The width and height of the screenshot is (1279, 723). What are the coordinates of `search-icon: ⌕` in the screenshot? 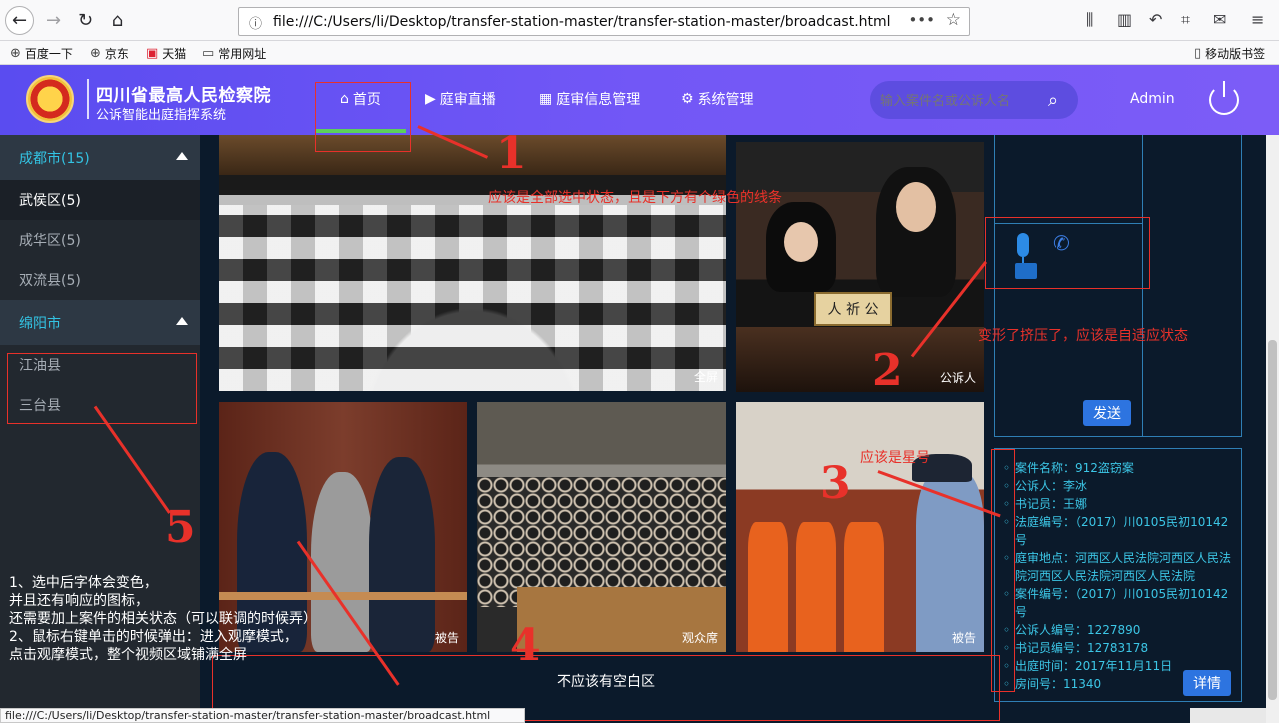 It's located at (1053, 100).